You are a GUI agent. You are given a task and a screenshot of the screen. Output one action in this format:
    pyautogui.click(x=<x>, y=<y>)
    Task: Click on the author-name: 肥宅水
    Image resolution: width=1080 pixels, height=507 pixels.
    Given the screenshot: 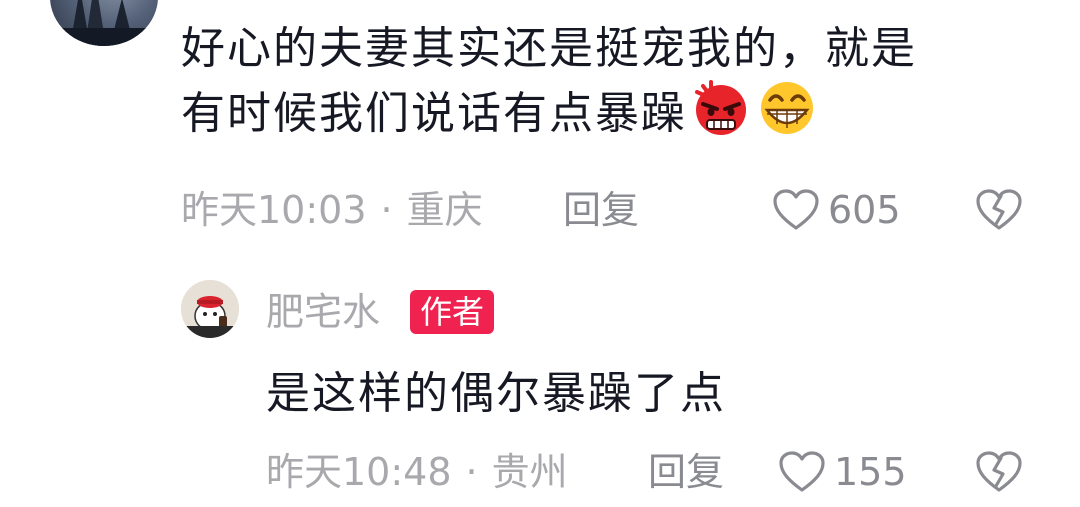 What is the action you would take?
    pyautogui.click(x=323, y=312)
    